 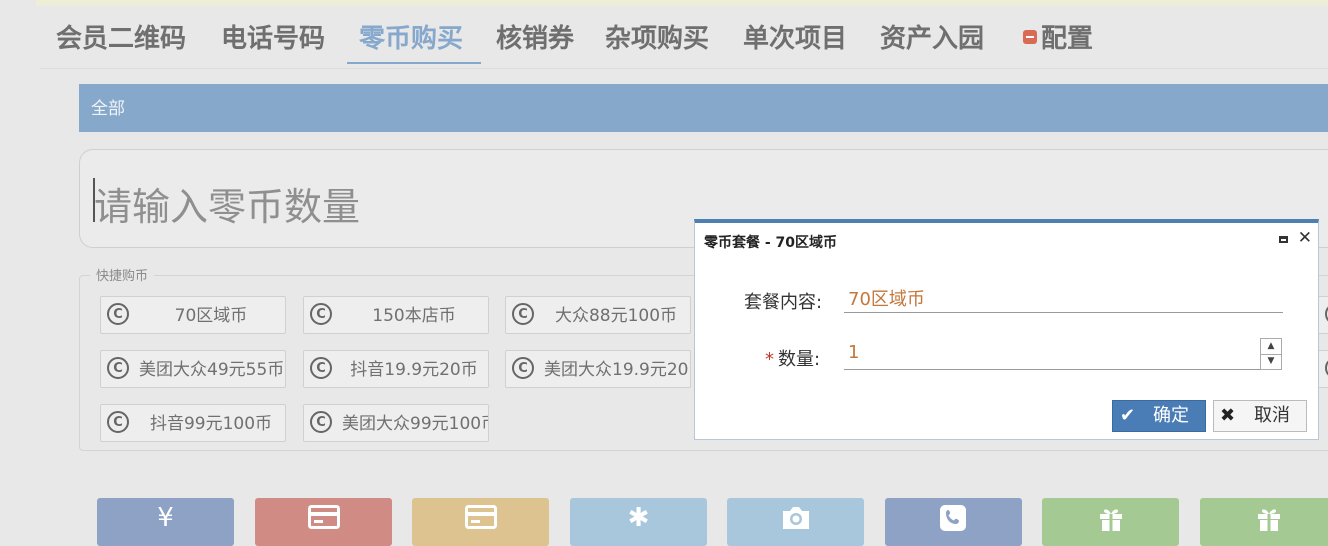 I want to click on yen-icon: ¥, so click(x=165, y=518).